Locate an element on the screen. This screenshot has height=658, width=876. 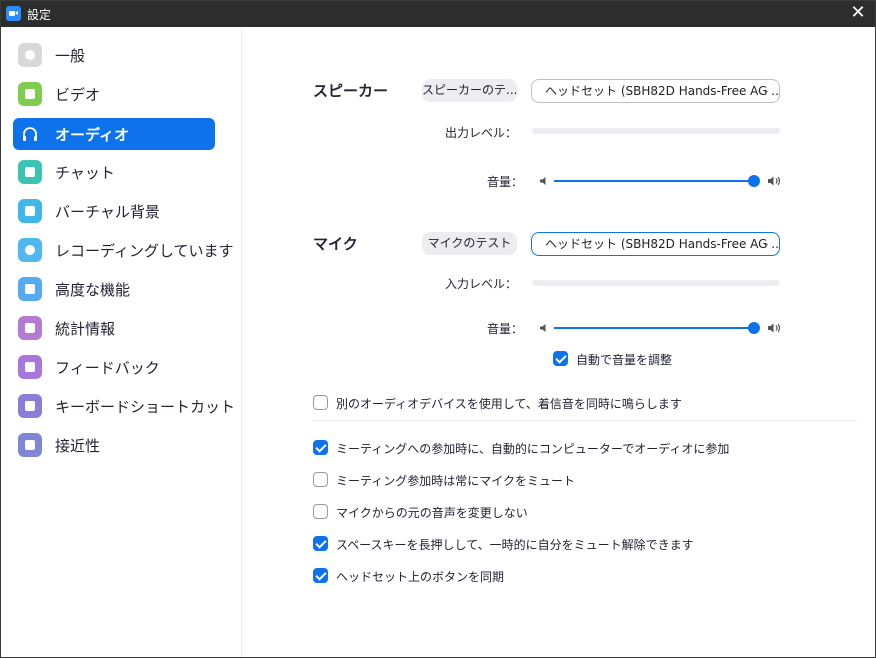
smiley-icon is located at coordinates (30, 367).